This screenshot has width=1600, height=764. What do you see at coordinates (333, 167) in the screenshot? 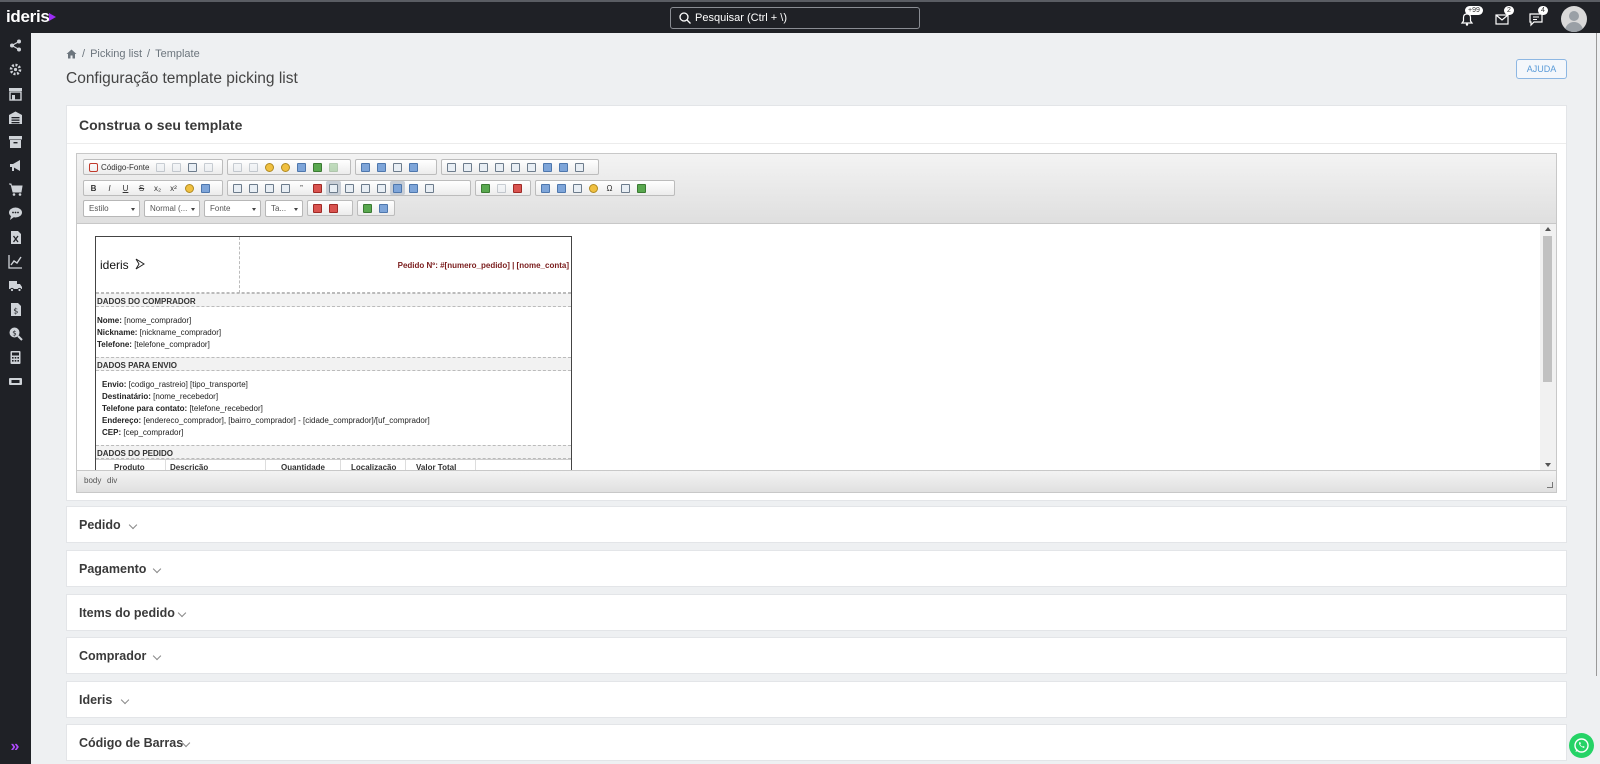
I see `redo-button` at bounding box center [333, 167].